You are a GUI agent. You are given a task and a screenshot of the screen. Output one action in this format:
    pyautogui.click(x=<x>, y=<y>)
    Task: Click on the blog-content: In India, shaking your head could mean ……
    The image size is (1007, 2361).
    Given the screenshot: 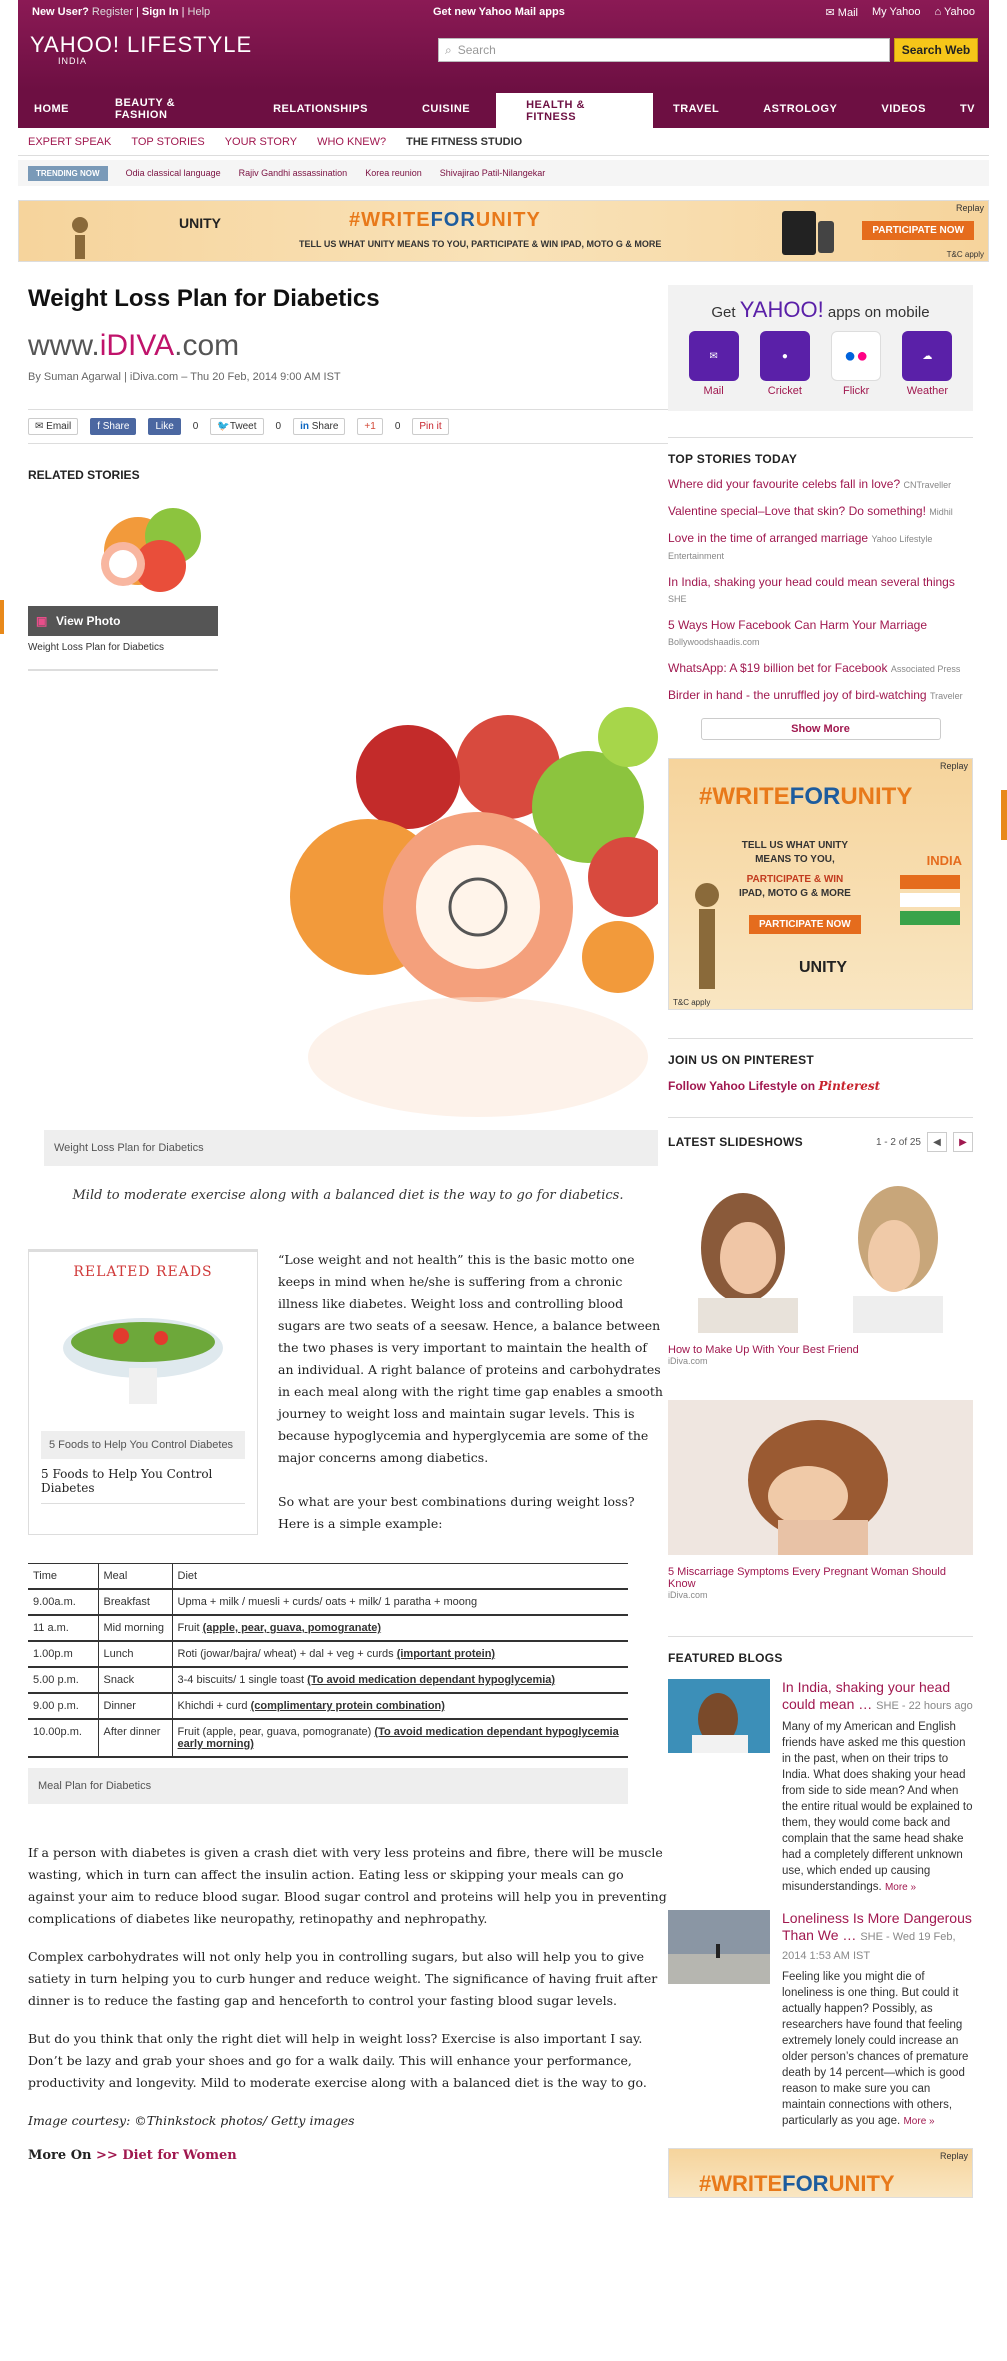 What is the action you would take?
    pyautogui.click(x=877, y=1787)
    